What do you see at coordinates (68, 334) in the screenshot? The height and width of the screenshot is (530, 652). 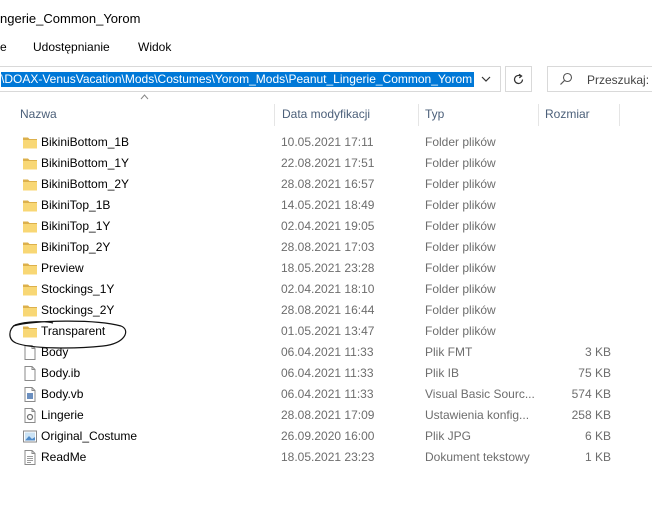 I see `hand-drawn-circle-annotation` at bounding box center [68, 334].